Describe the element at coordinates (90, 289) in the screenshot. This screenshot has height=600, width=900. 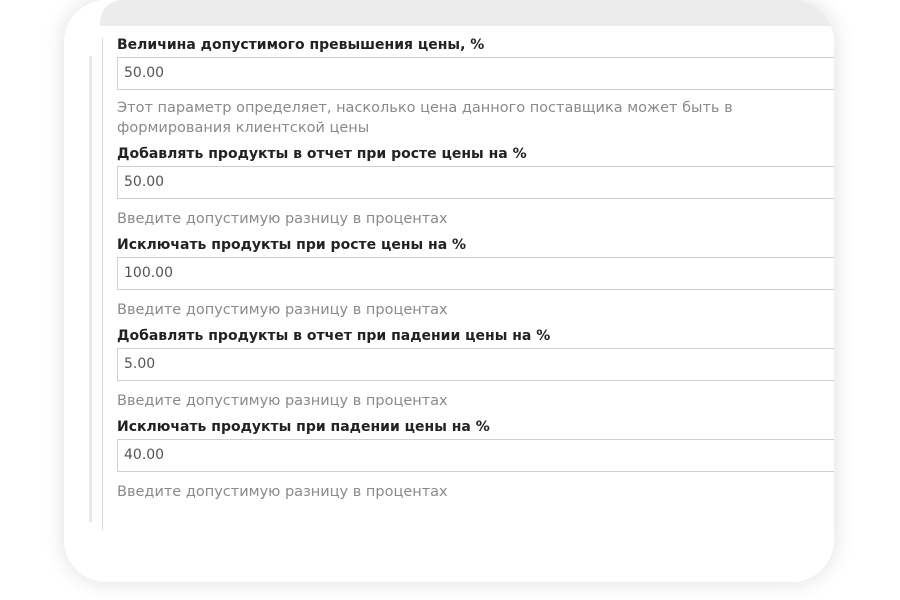
I see `left-rail` at that location.